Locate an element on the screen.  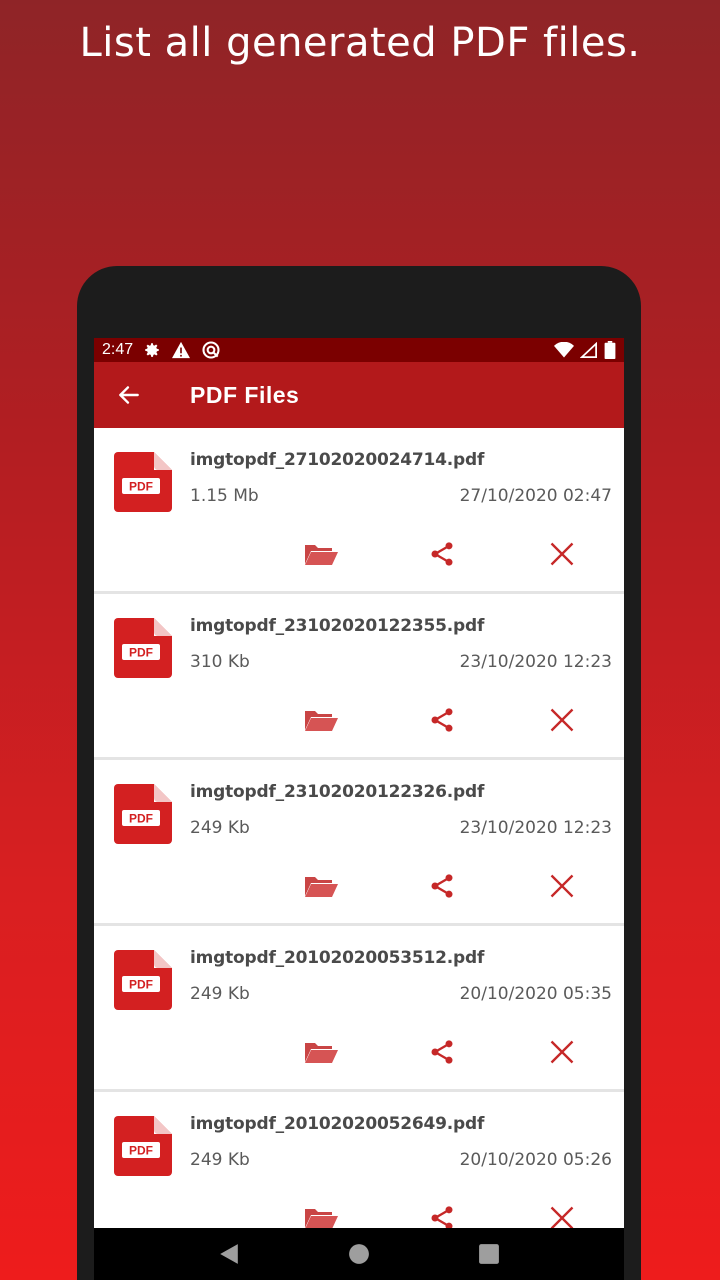
file-date: 27/10/2020 02:47 is located at coordinates (535, 496).